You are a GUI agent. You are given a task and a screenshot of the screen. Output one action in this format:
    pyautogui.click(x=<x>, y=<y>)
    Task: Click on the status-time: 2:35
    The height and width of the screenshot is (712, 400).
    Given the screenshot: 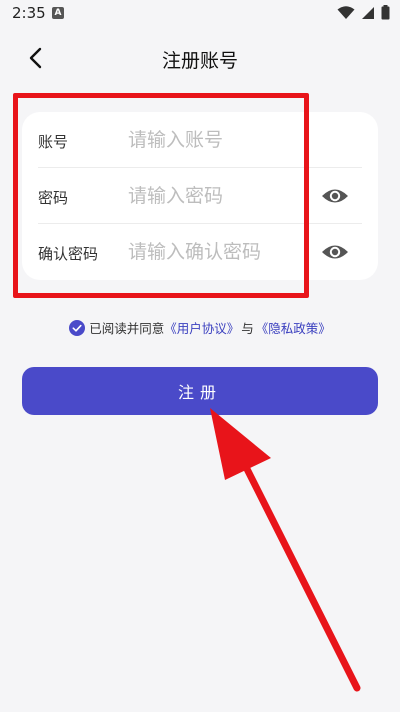 What is the action you would take?
    pyautogui.click(x=29, y=13)
    